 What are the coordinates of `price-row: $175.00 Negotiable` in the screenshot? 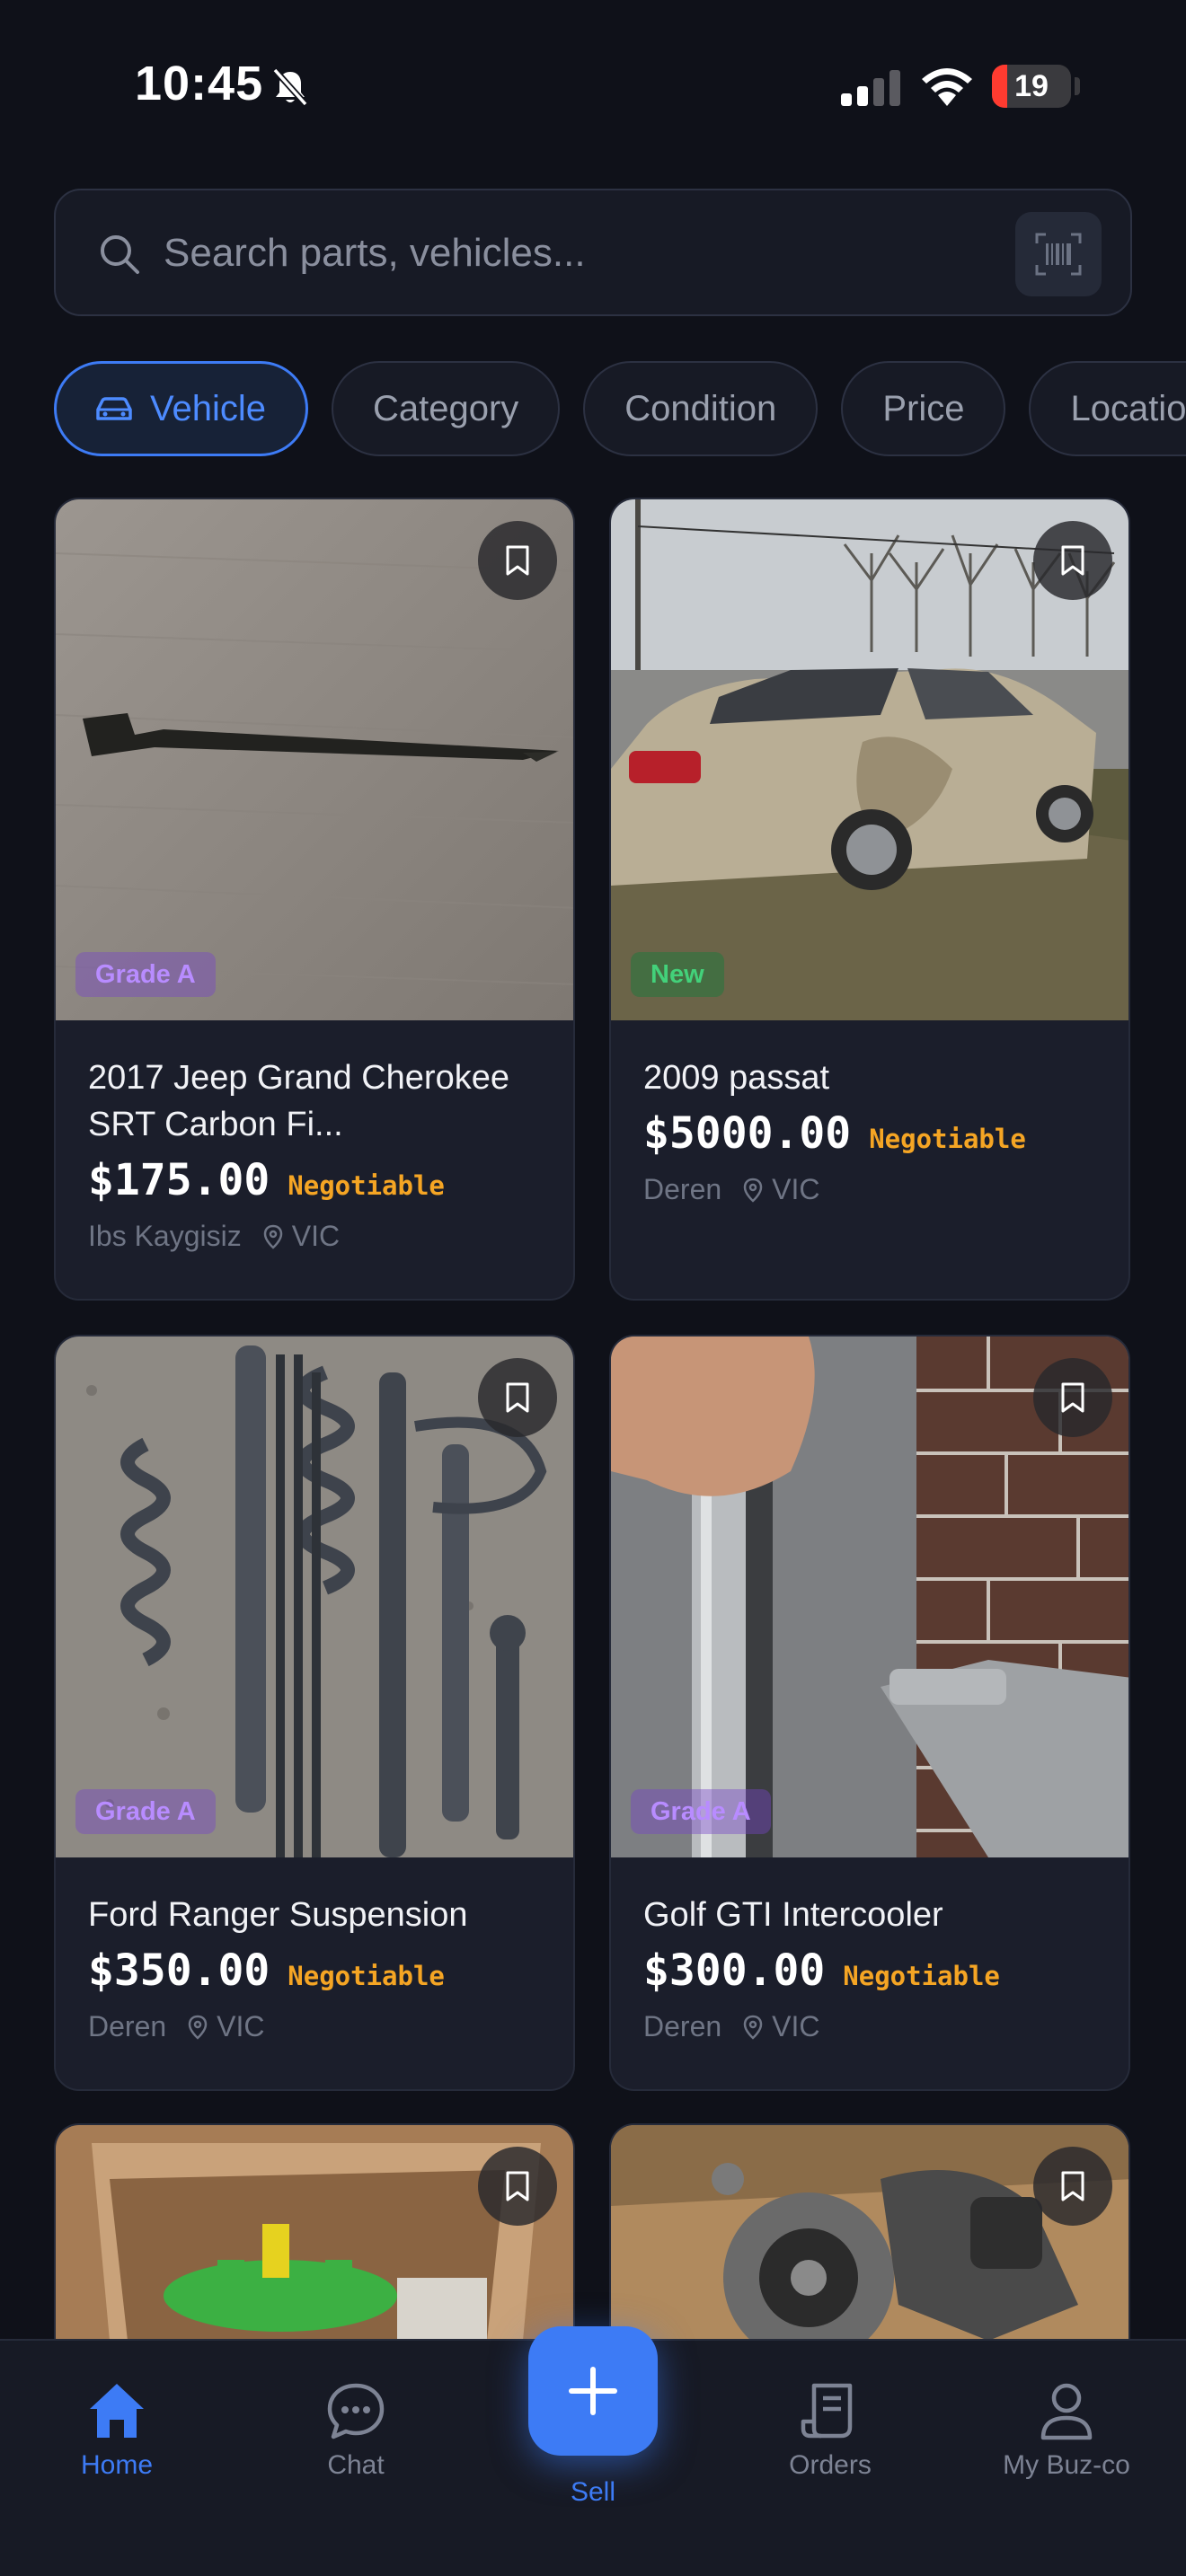 It's located at (321, 1180).